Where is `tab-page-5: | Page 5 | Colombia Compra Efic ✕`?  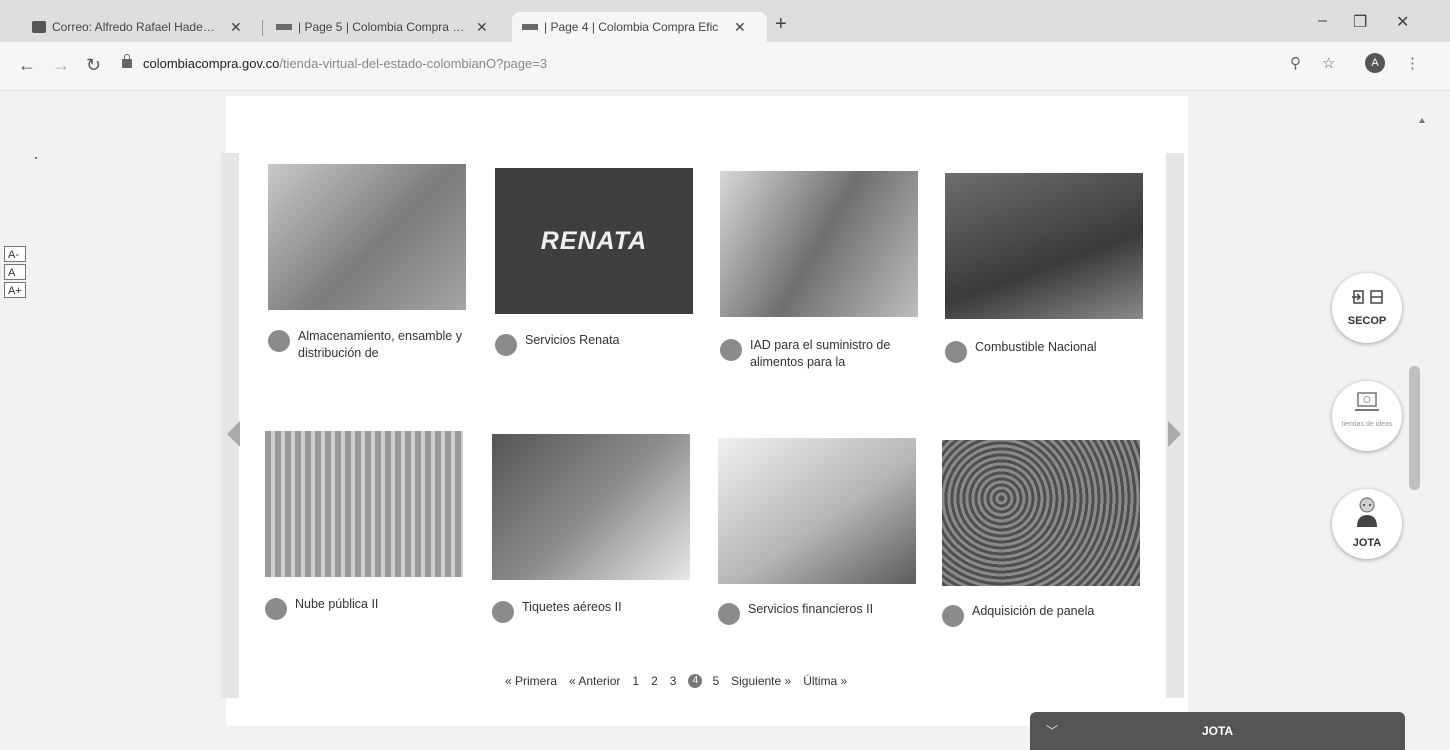
tab-page-5: | Page 5 | Colombia Compra Efic ✕ is located at coordinates (386, 27).